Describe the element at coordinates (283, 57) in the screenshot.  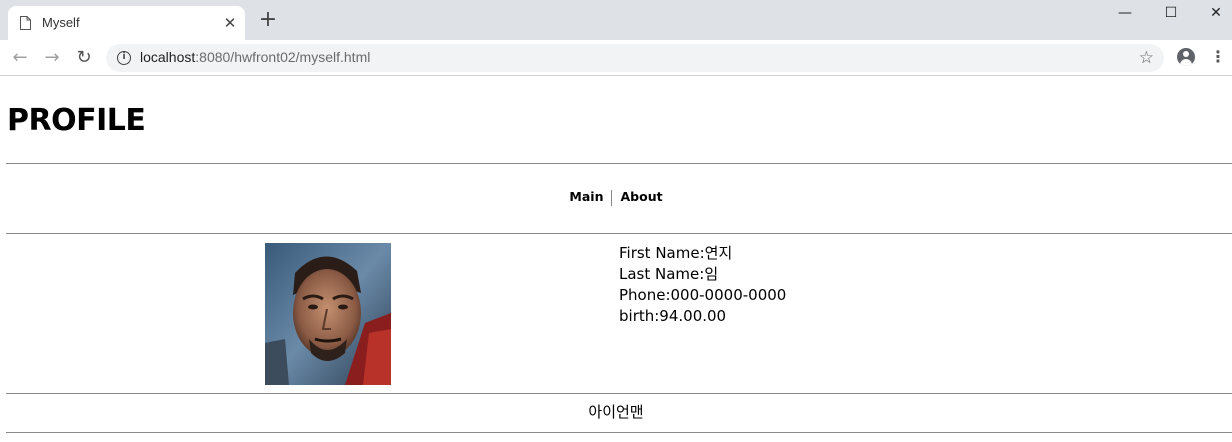
I see `url-path: :8080/hwfront02/myself.html` at that location.